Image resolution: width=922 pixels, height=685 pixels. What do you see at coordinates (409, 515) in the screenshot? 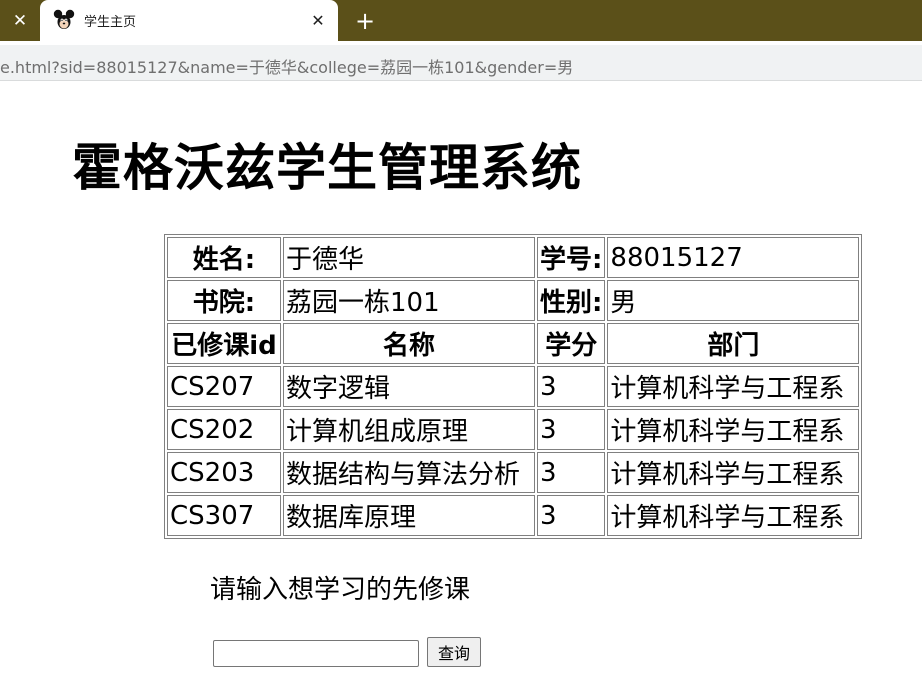
I see `course-name-cell: 数据库原理` at bounding box center [409, 515].